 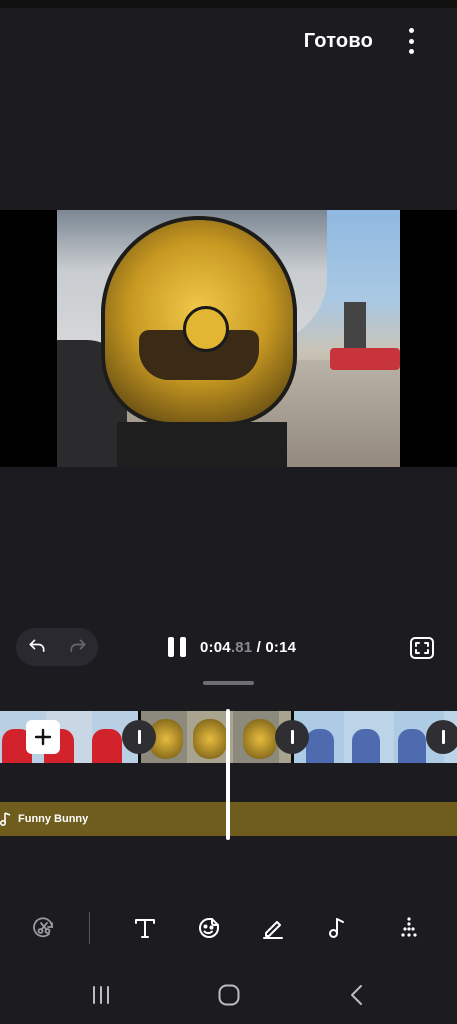 What do you see at coordinates (357, 995) in the screenshot?
I see `back-icon` at bounding box center [357, 995].